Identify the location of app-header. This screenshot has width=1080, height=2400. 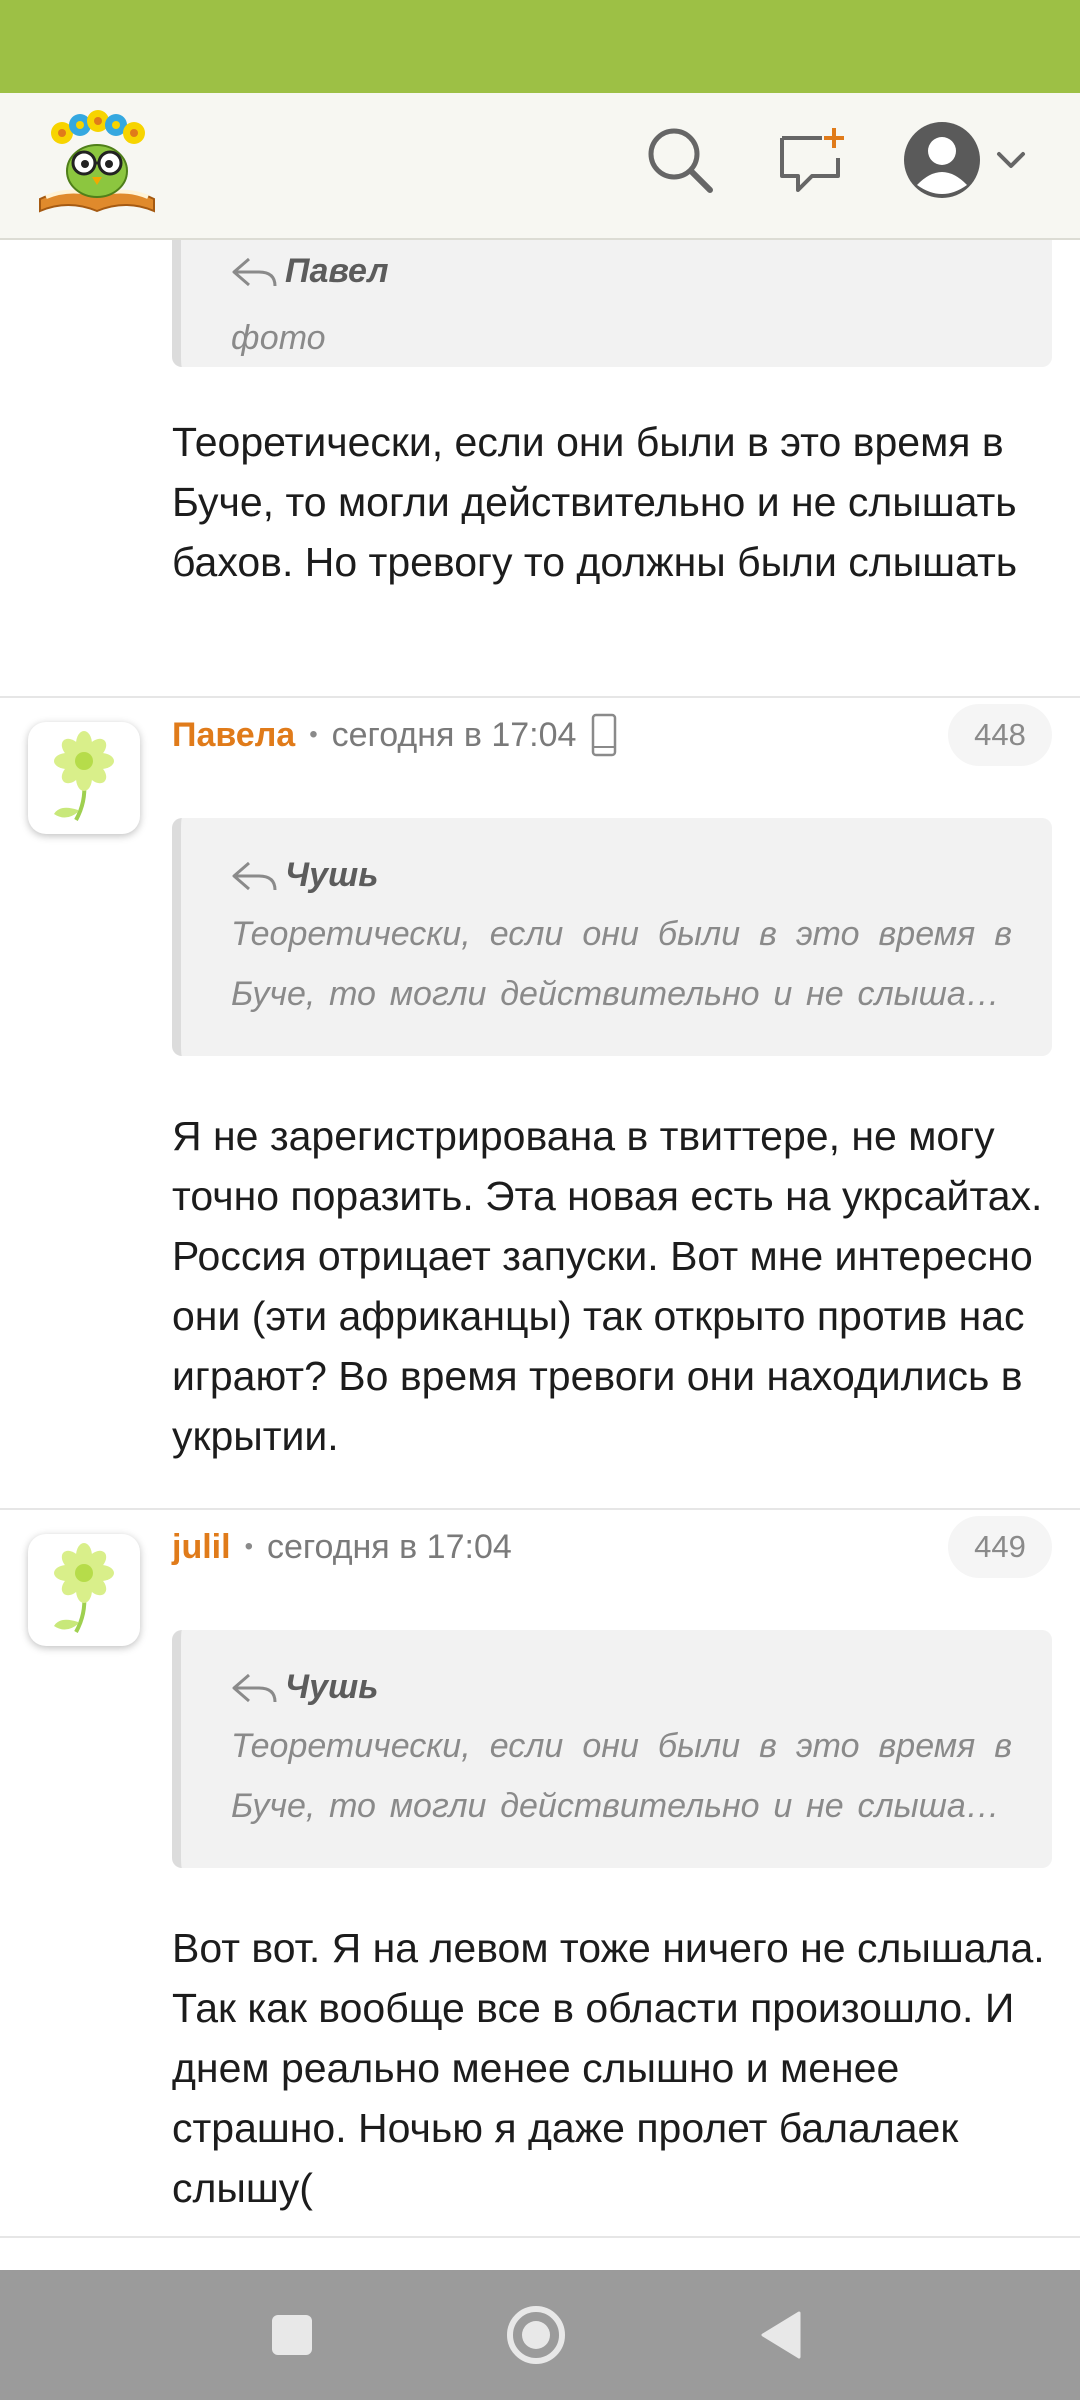
(540, 166).